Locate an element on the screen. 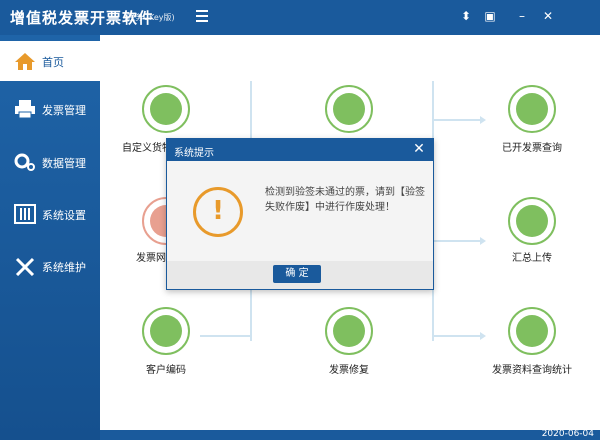 Image resolution: width=600 pixels, height=440 pixels. sidebar-item-home: 首页 is located at coordinates (50, 61).